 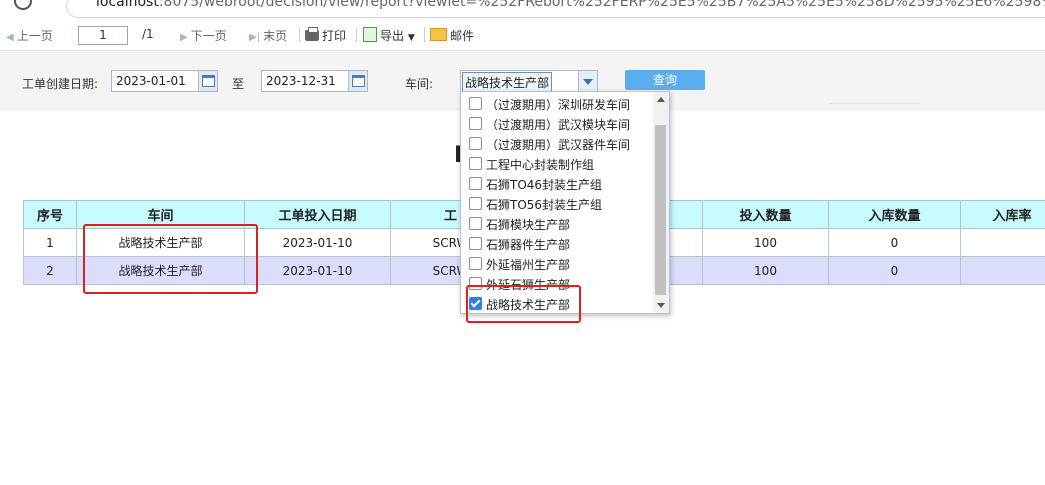 What do you see at coordinates (661, 99) in the screenshot?
I see `scroll-up-icon` at bounding box center [661, 99].